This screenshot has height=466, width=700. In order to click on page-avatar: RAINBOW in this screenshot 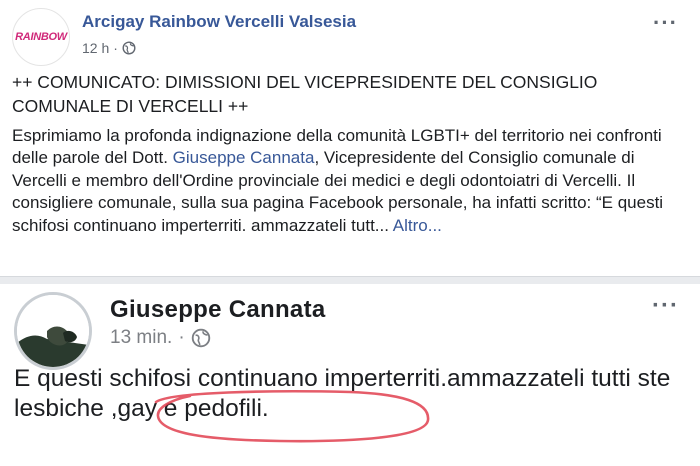, I will do `click(41, 37)`.